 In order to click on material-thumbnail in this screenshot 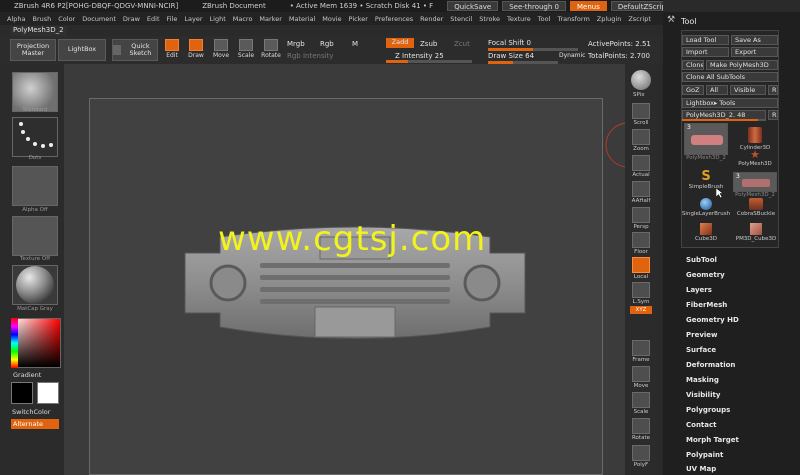, I will do `click(35, 285)`.